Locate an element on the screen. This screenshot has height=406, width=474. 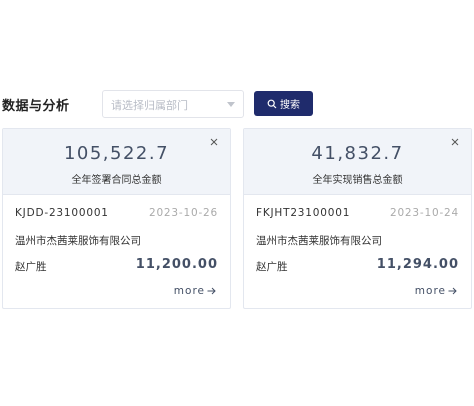
card-header: 41,832.7 全年实现销售总金额 is located at coordinates (357, 162).